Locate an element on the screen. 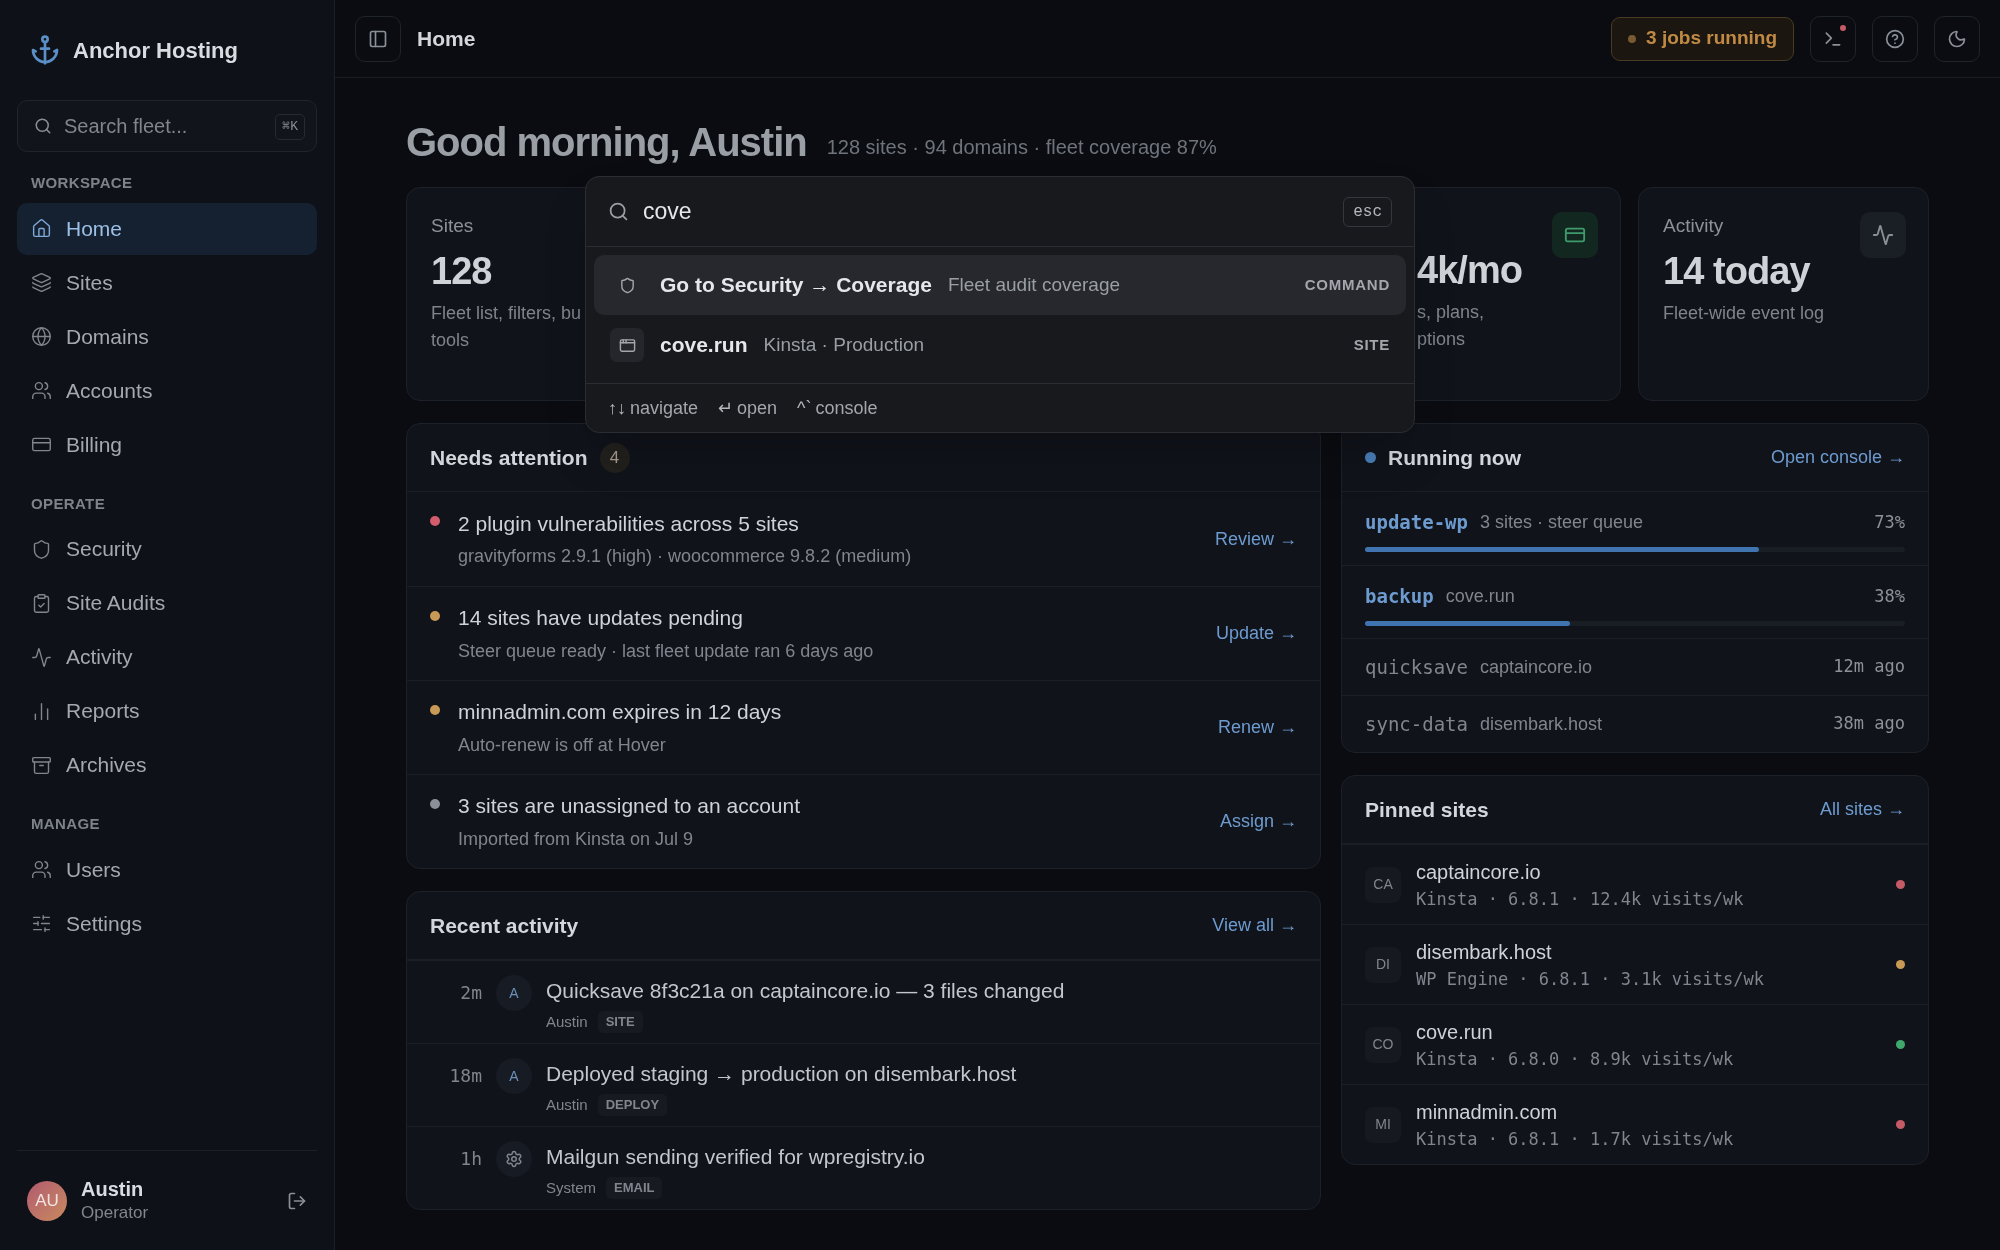  shortcut-key: ⌘K is located at coordinates (290, 127).